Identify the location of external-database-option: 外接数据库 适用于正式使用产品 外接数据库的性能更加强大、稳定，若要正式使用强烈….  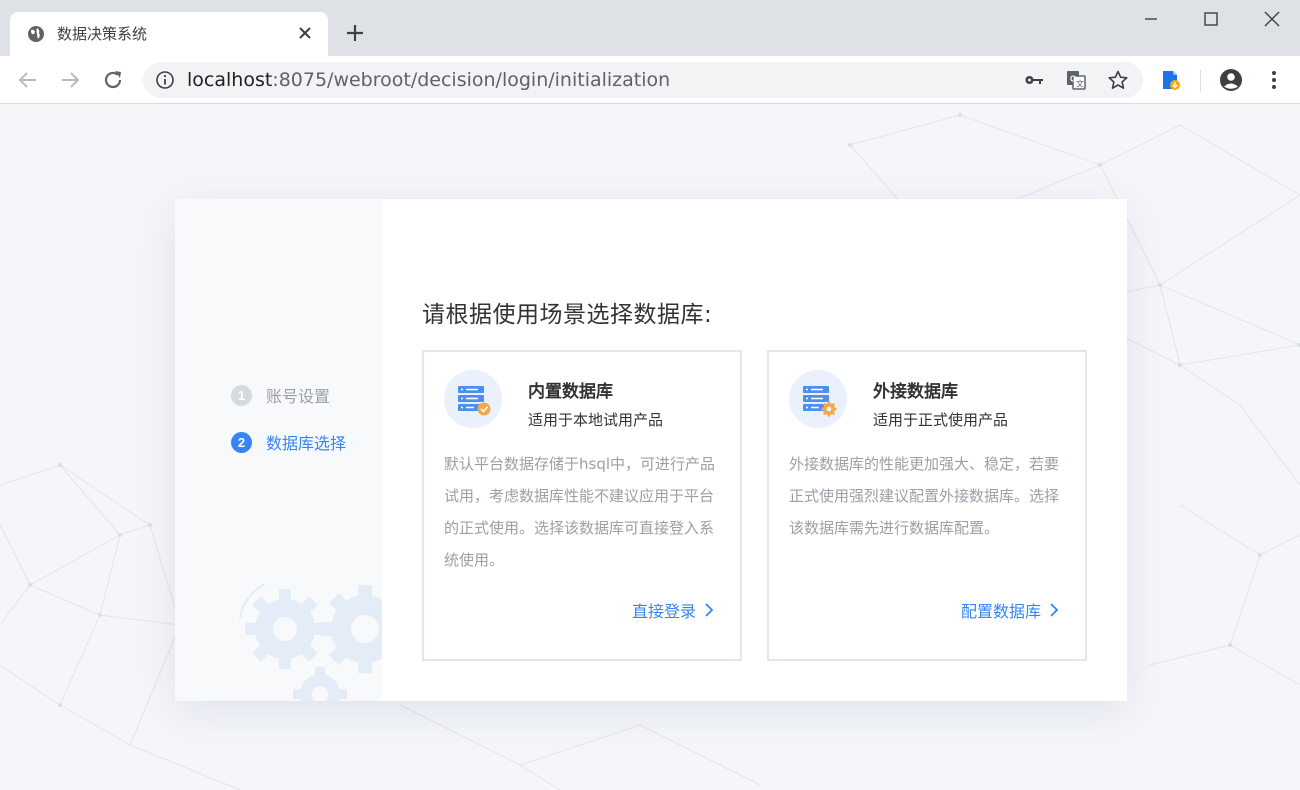
(927, 505).